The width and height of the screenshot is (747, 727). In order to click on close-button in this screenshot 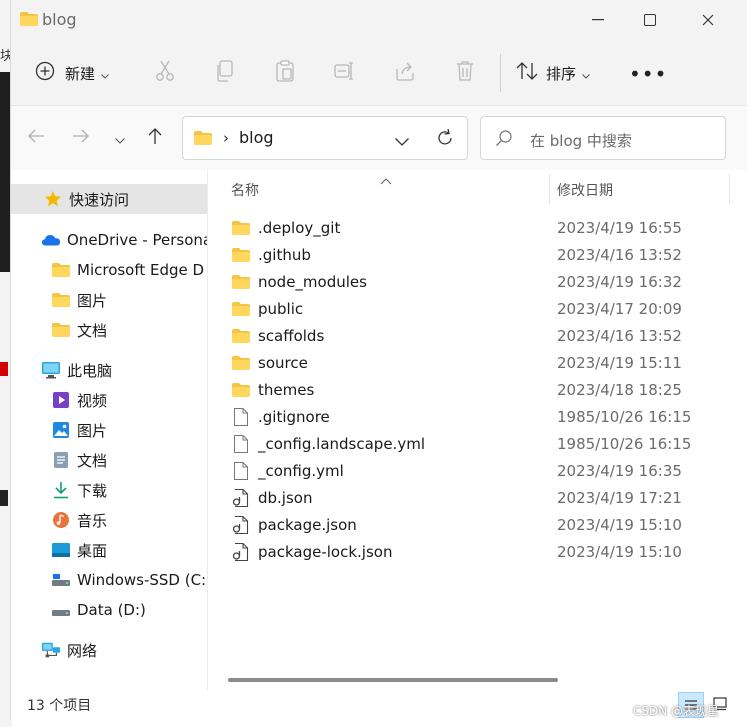, I will do `click(708, 20)`.